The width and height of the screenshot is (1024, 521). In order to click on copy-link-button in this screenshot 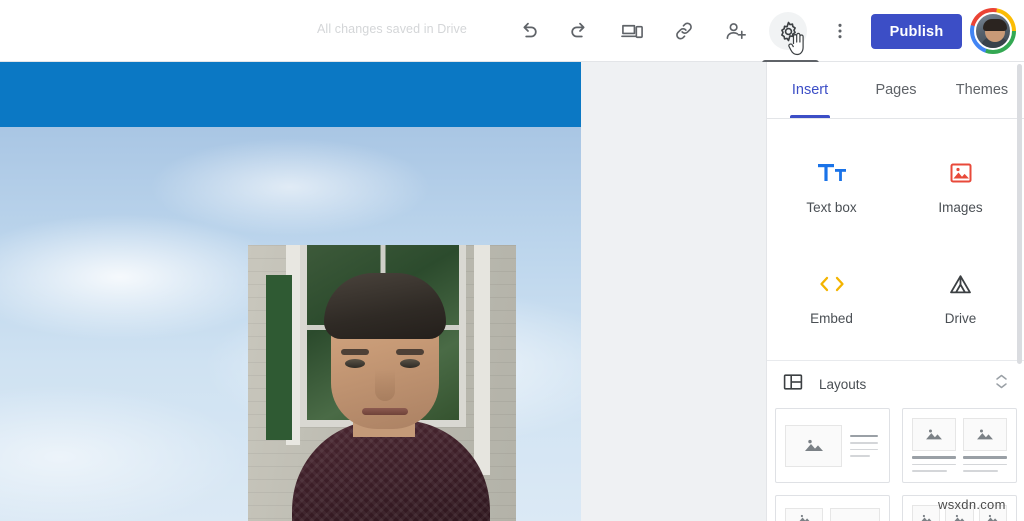, I will do `click(684, 31)`.